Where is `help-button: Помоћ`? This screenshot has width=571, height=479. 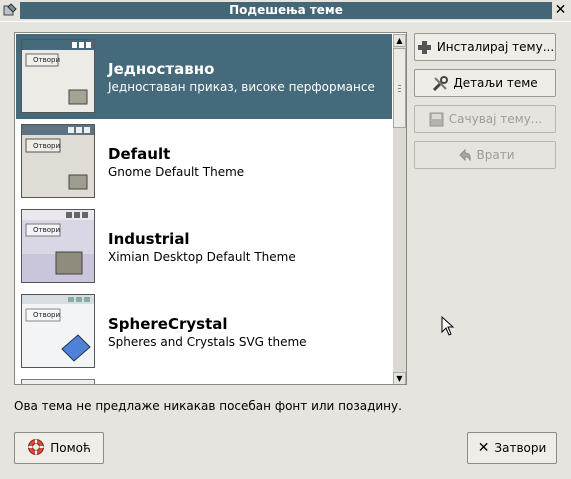
help-button: Помоћ is located at coordinates (59, 448).